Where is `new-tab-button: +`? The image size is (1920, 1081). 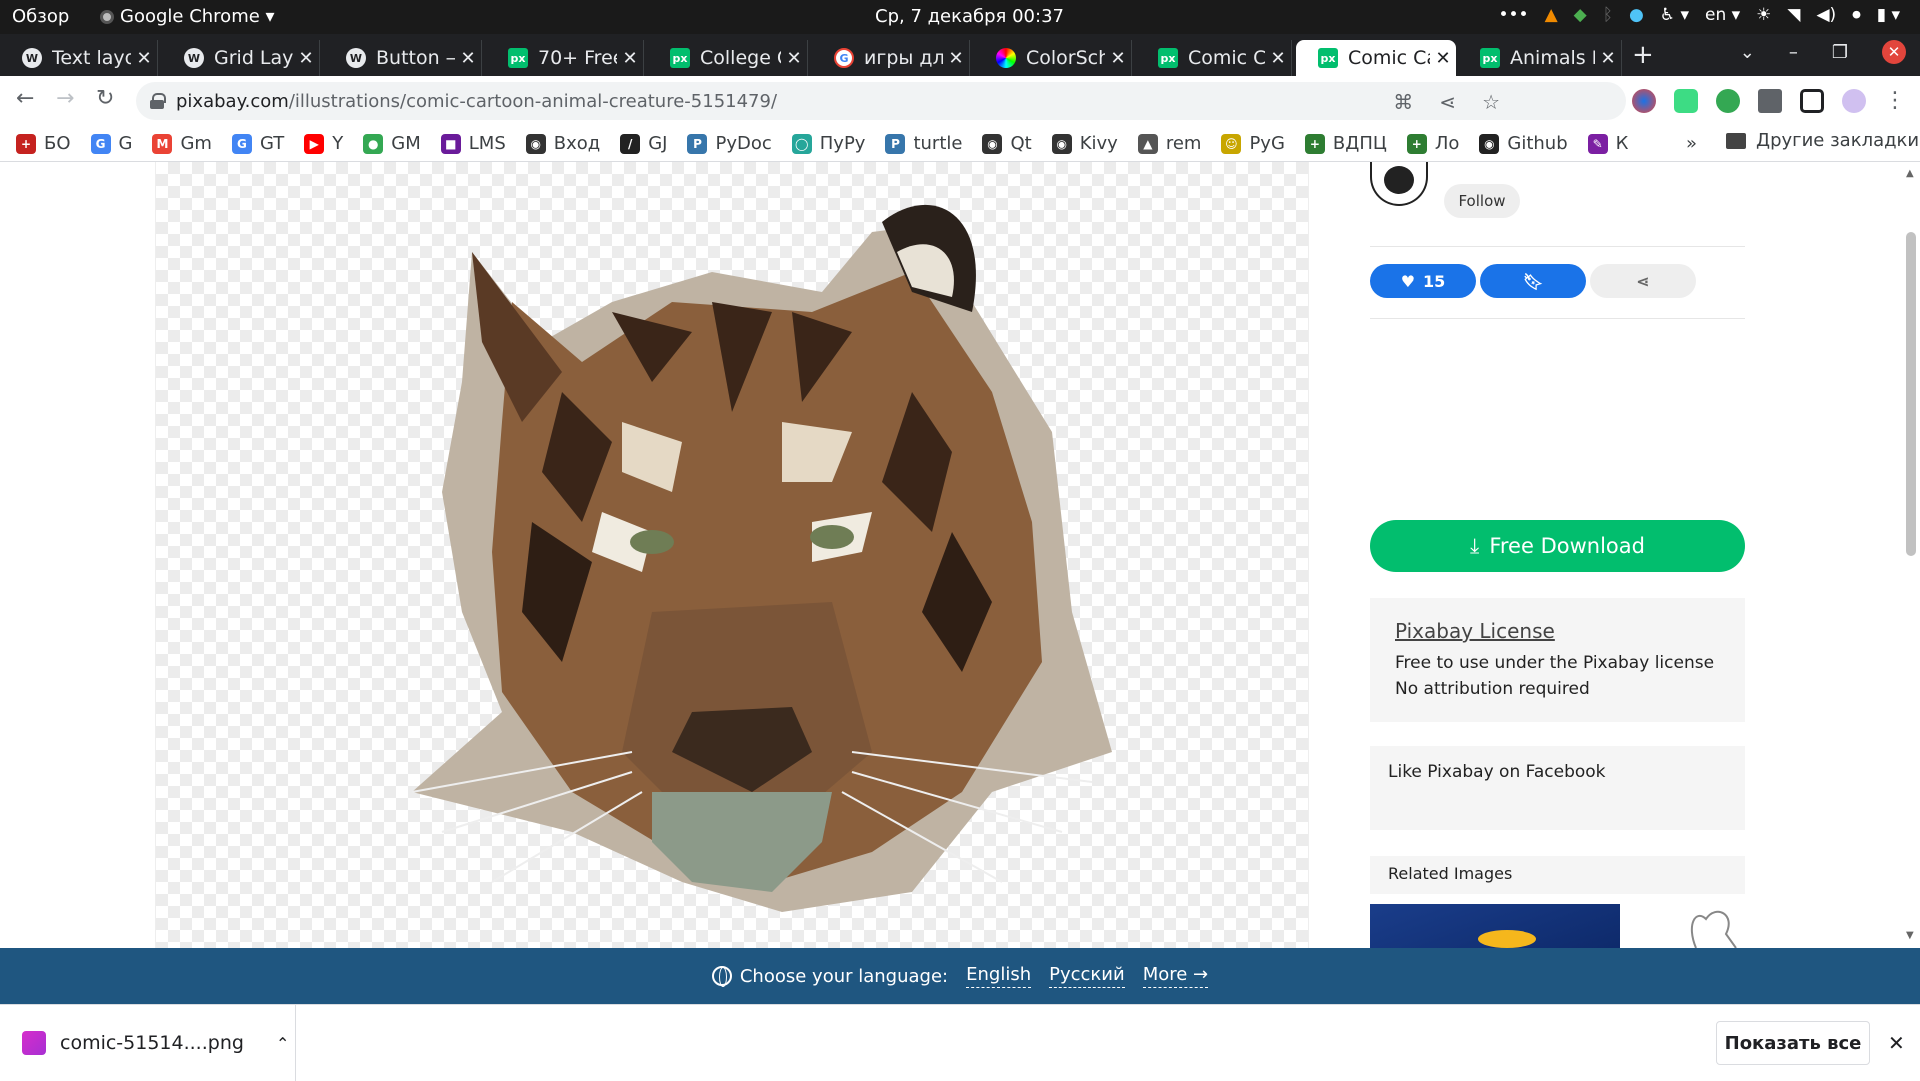 new-tab-button: + is located at coordinates (1643, 55).